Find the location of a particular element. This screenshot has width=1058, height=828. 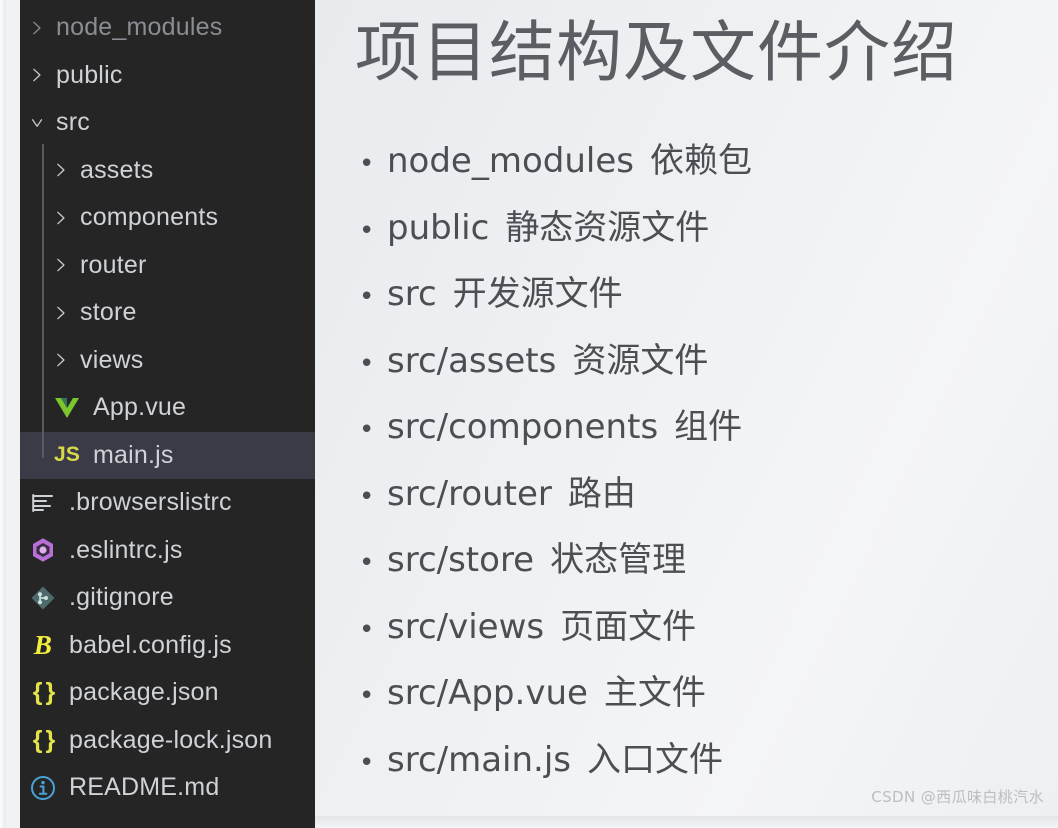

tree-item-label: router is located at coordinates (113, 264).